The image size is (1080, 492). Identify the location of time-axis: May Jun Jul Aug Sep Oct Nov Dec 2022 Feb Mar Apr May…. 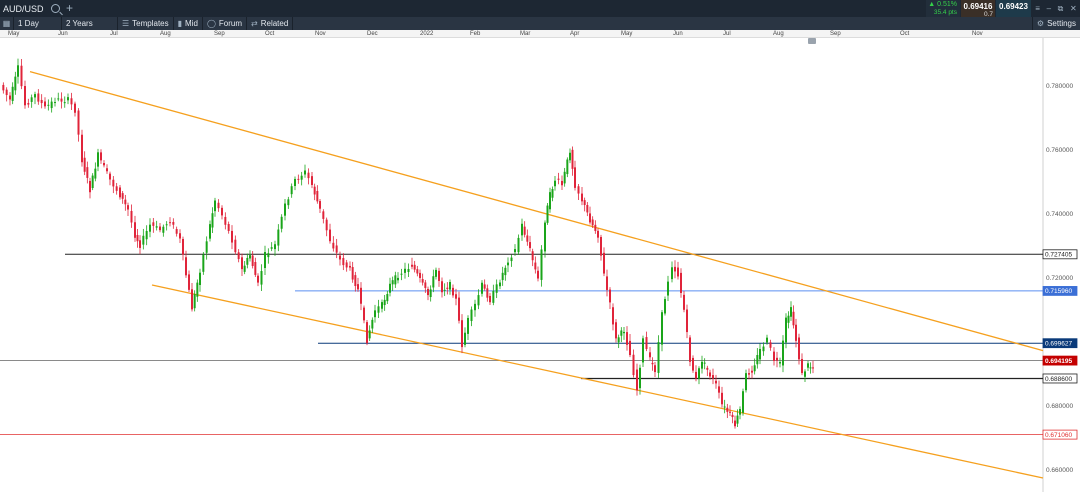
(540, 34).